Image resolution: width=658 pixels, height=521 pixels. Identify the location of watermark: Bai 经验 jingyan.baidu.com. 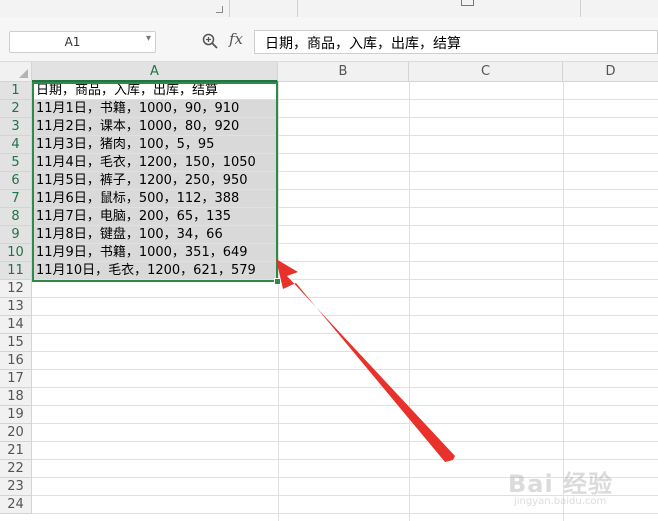
(578, 487).